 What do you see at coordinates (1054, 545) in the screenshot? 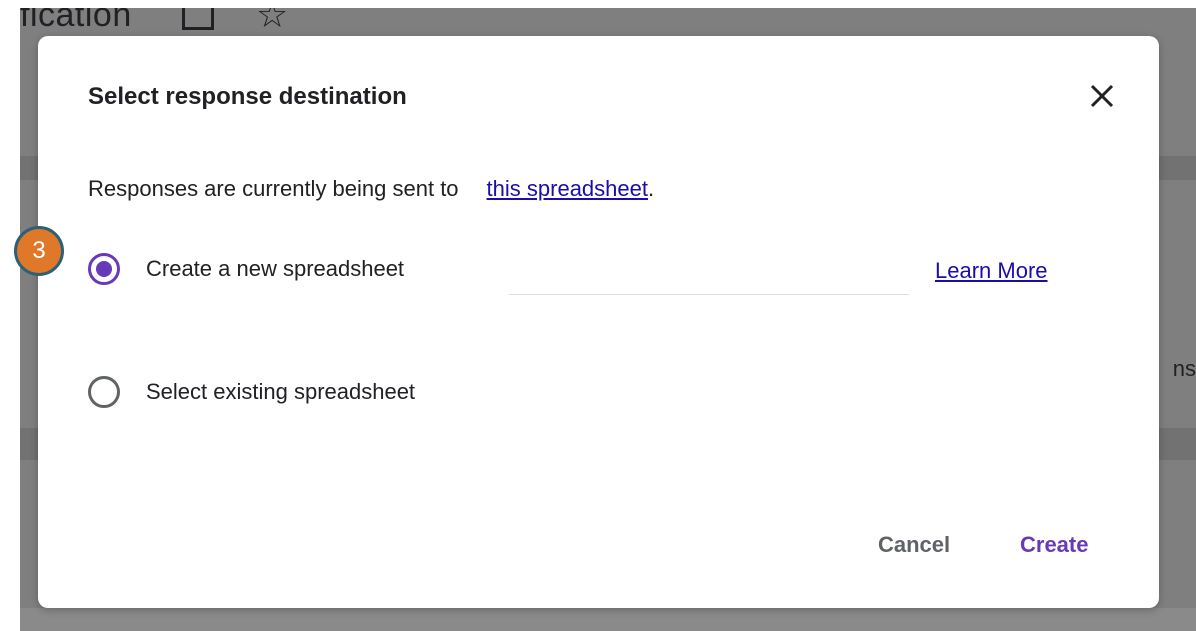
I see `create-button: Create` at bounding box center [1054, 545].